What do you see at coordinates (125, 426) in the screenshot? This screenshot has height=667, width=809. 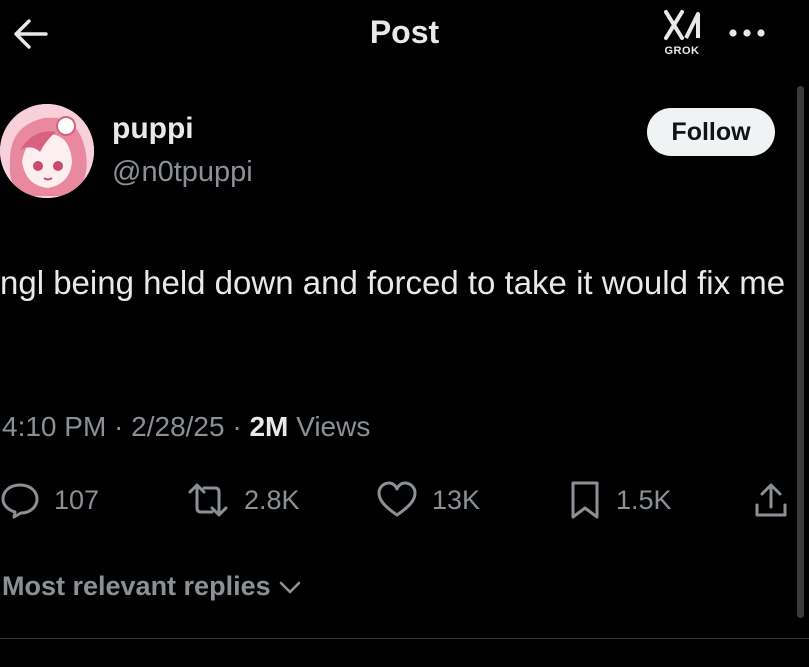 I see `post-timestamp: 4:10 PM · 2/28/25 ·` at bounding box center [125, 426].